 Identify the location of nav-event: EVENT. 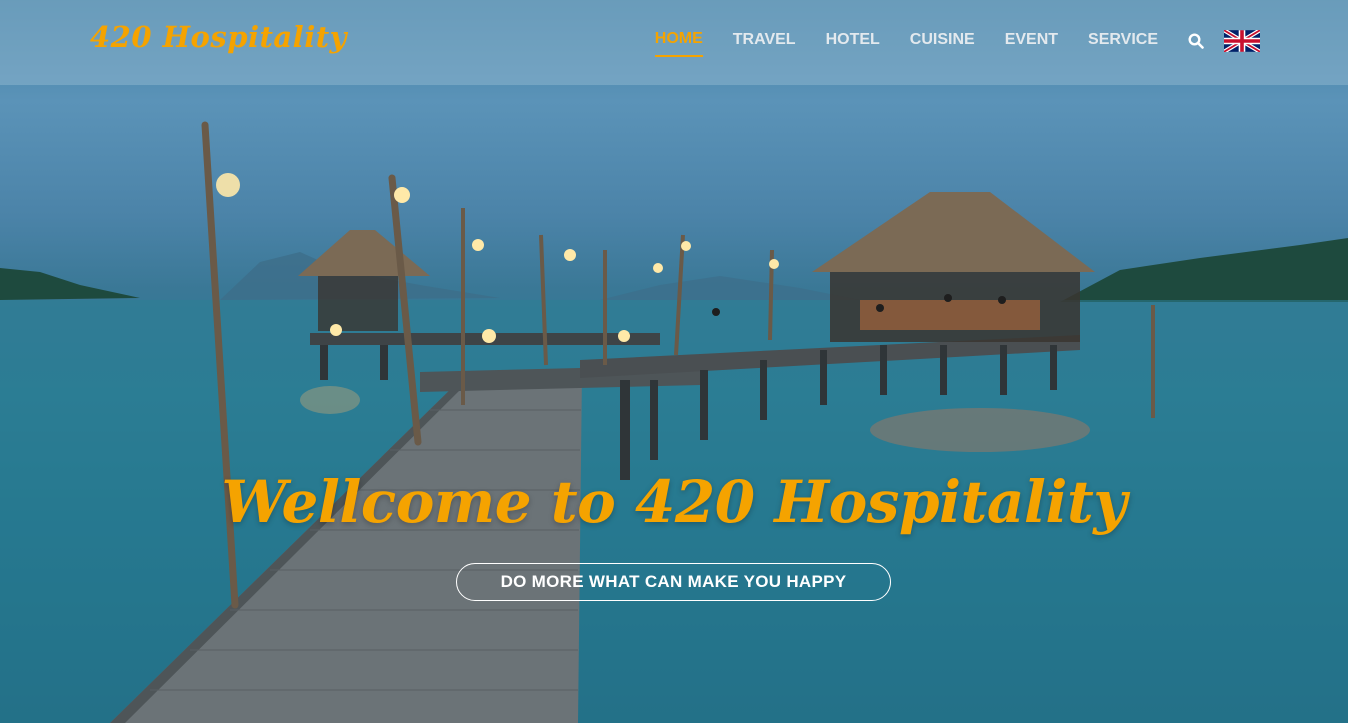
(1031, 43).